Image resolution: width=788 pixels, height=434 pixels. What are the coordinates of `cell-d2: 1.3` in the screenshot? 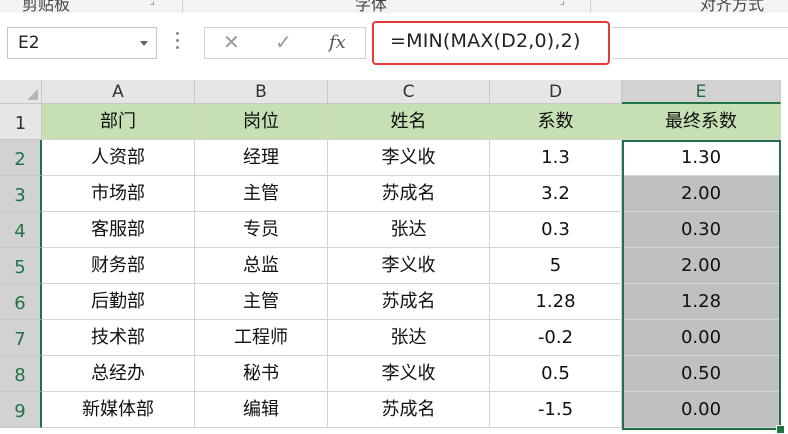 It's located at (556, 158).